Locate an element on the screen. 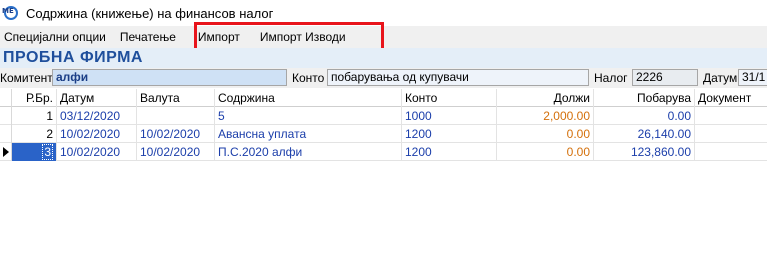  cell-rb: 2 is located at coordinates (34, 134).